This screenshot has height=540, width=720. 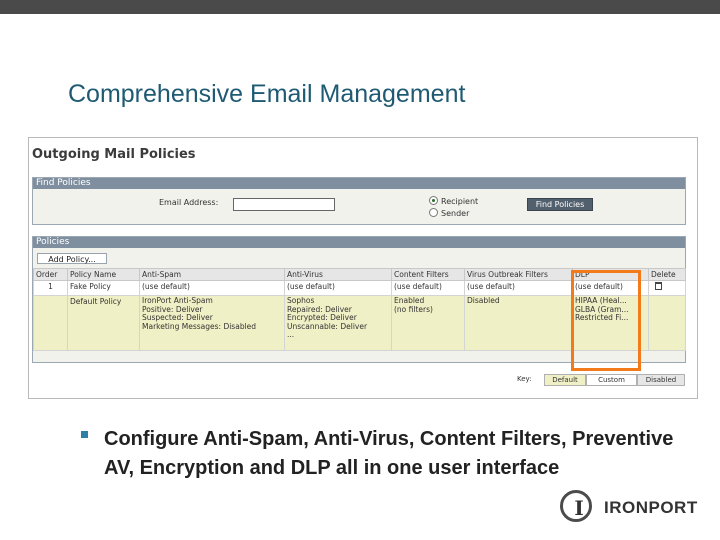 What do you see at coordinates (611, 380) in the screenshot?
I see `key-custom: Custom` at bounding box center [611, 380].